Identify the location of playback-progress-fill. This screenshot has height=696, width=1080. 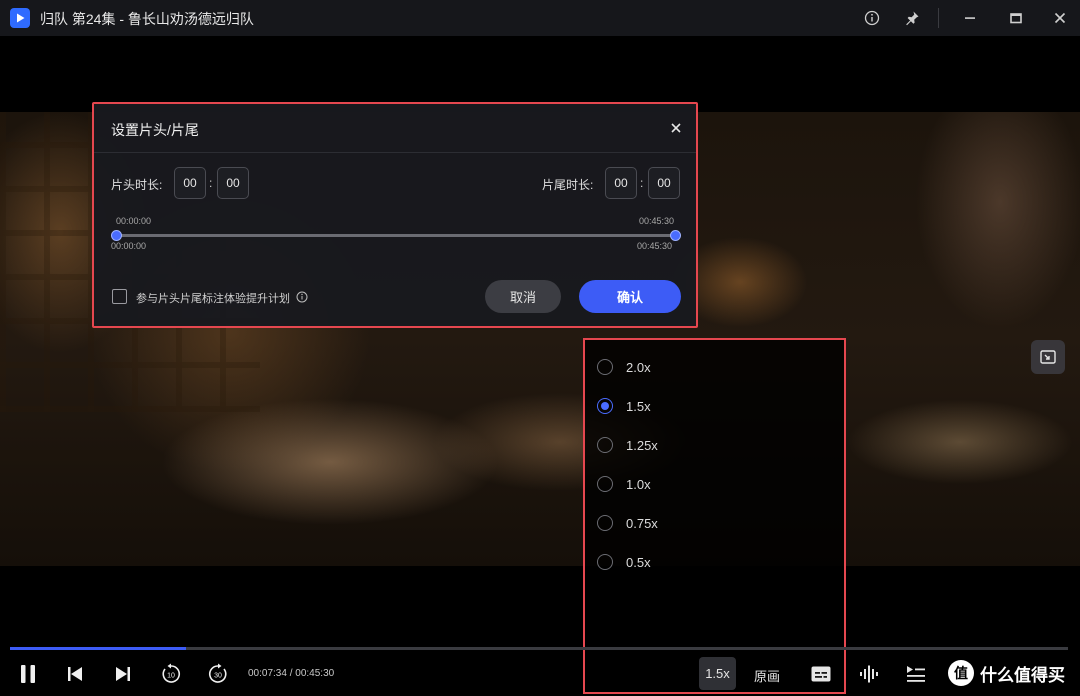
(98, 648).